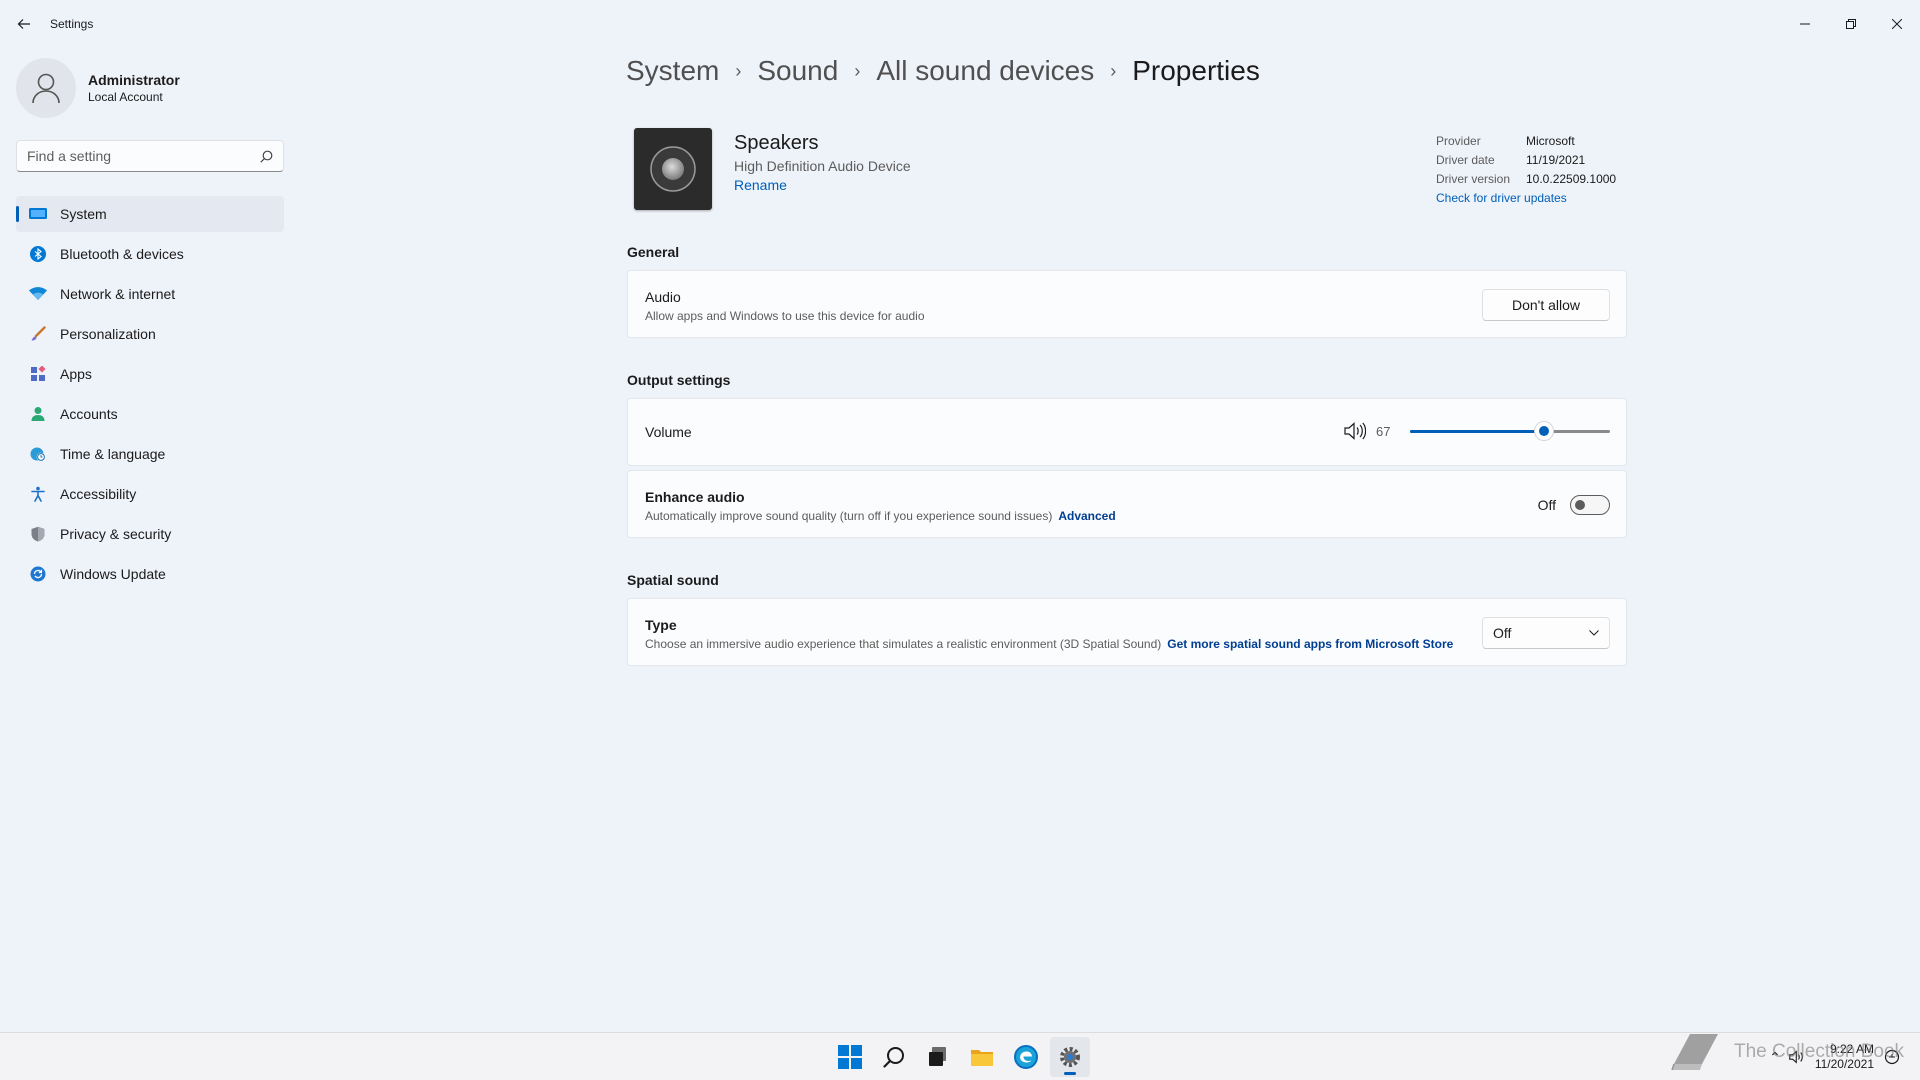 The image size is (1920, 1080). I want to click on user-name: Administrator, so click(134, 80).